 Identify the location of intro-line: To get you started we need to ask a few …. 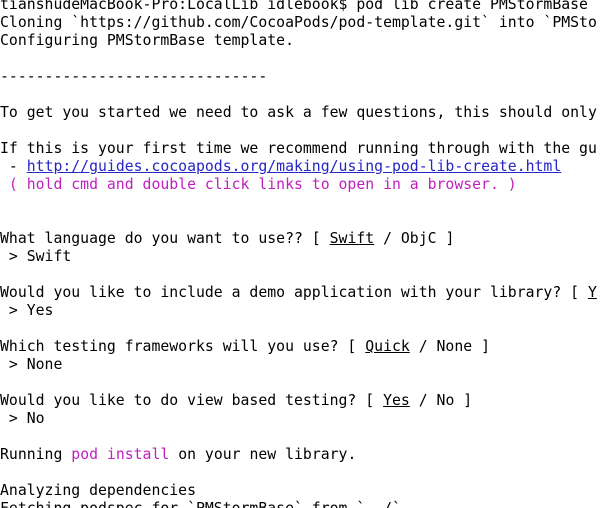
(298, 112).